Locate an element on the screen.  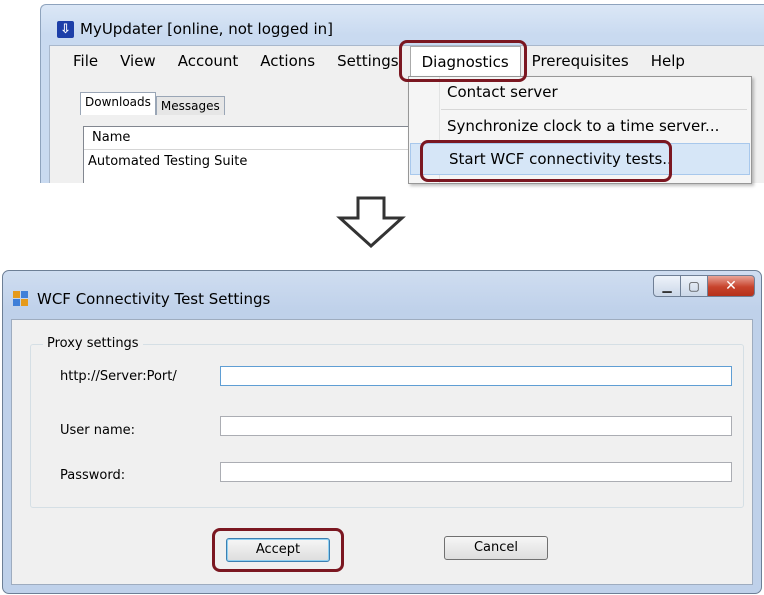
server-port-input is located at coordinates (476, 376).